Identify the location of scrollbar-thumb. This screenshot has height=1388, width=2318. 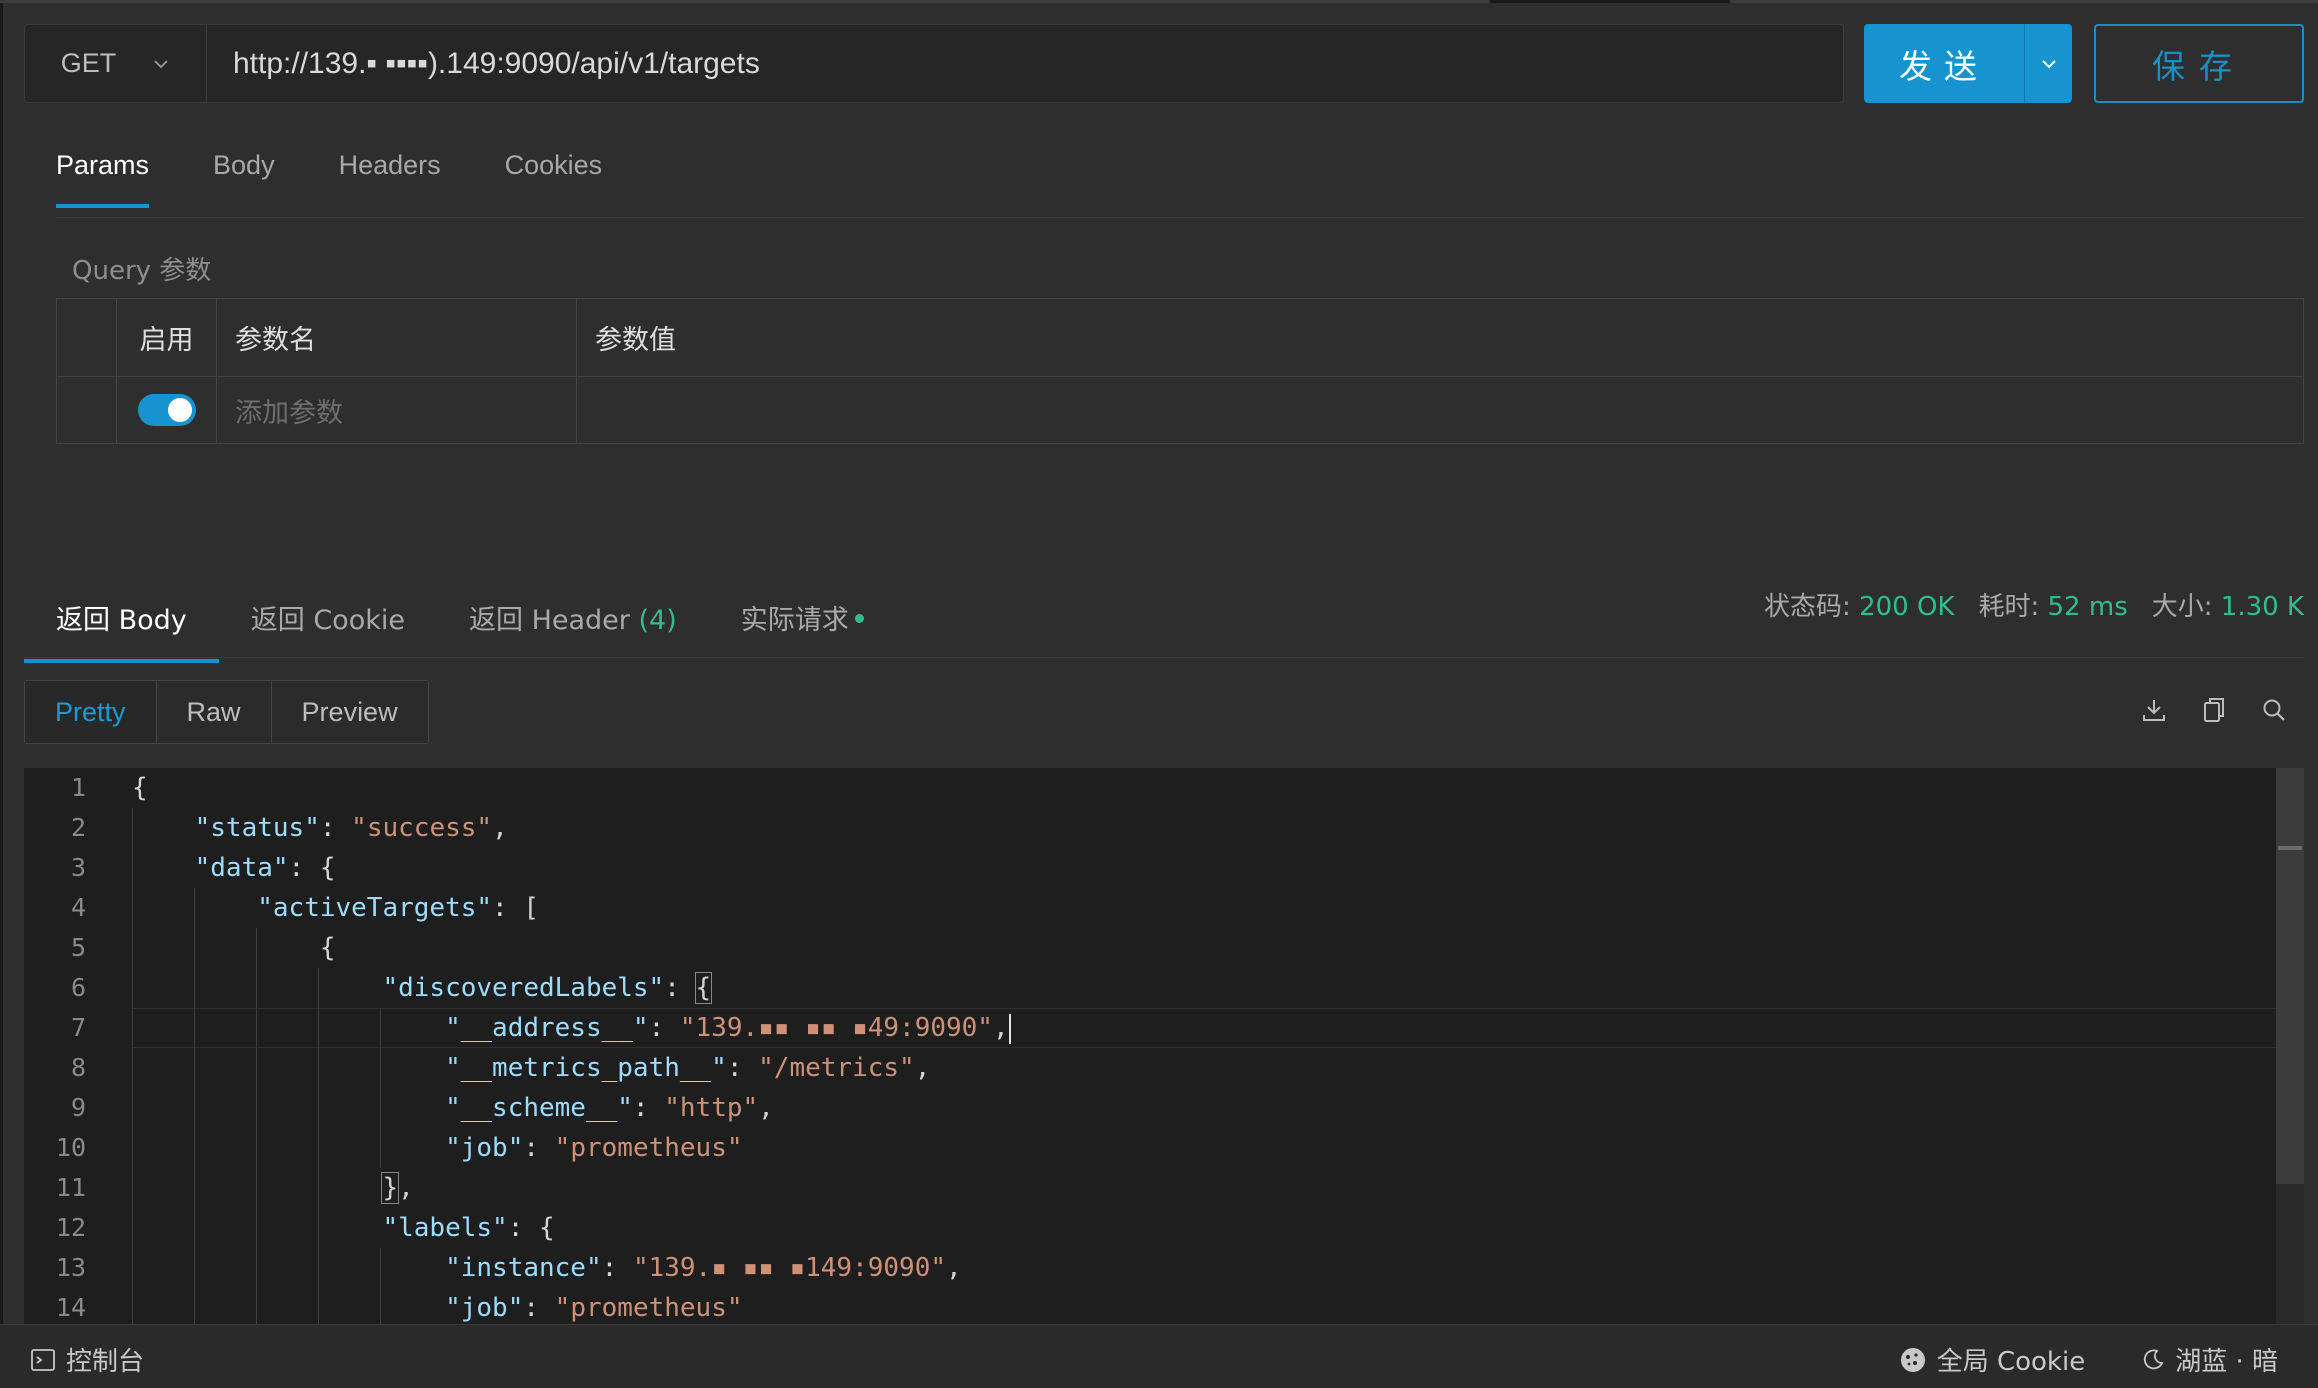
(2290, 976).